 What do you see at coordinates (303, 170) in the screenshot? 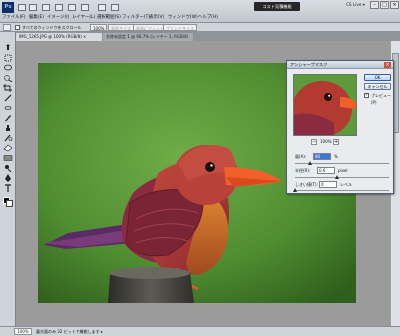
I see `radius-label: 半径(R):` at bounding box center [303, 170].